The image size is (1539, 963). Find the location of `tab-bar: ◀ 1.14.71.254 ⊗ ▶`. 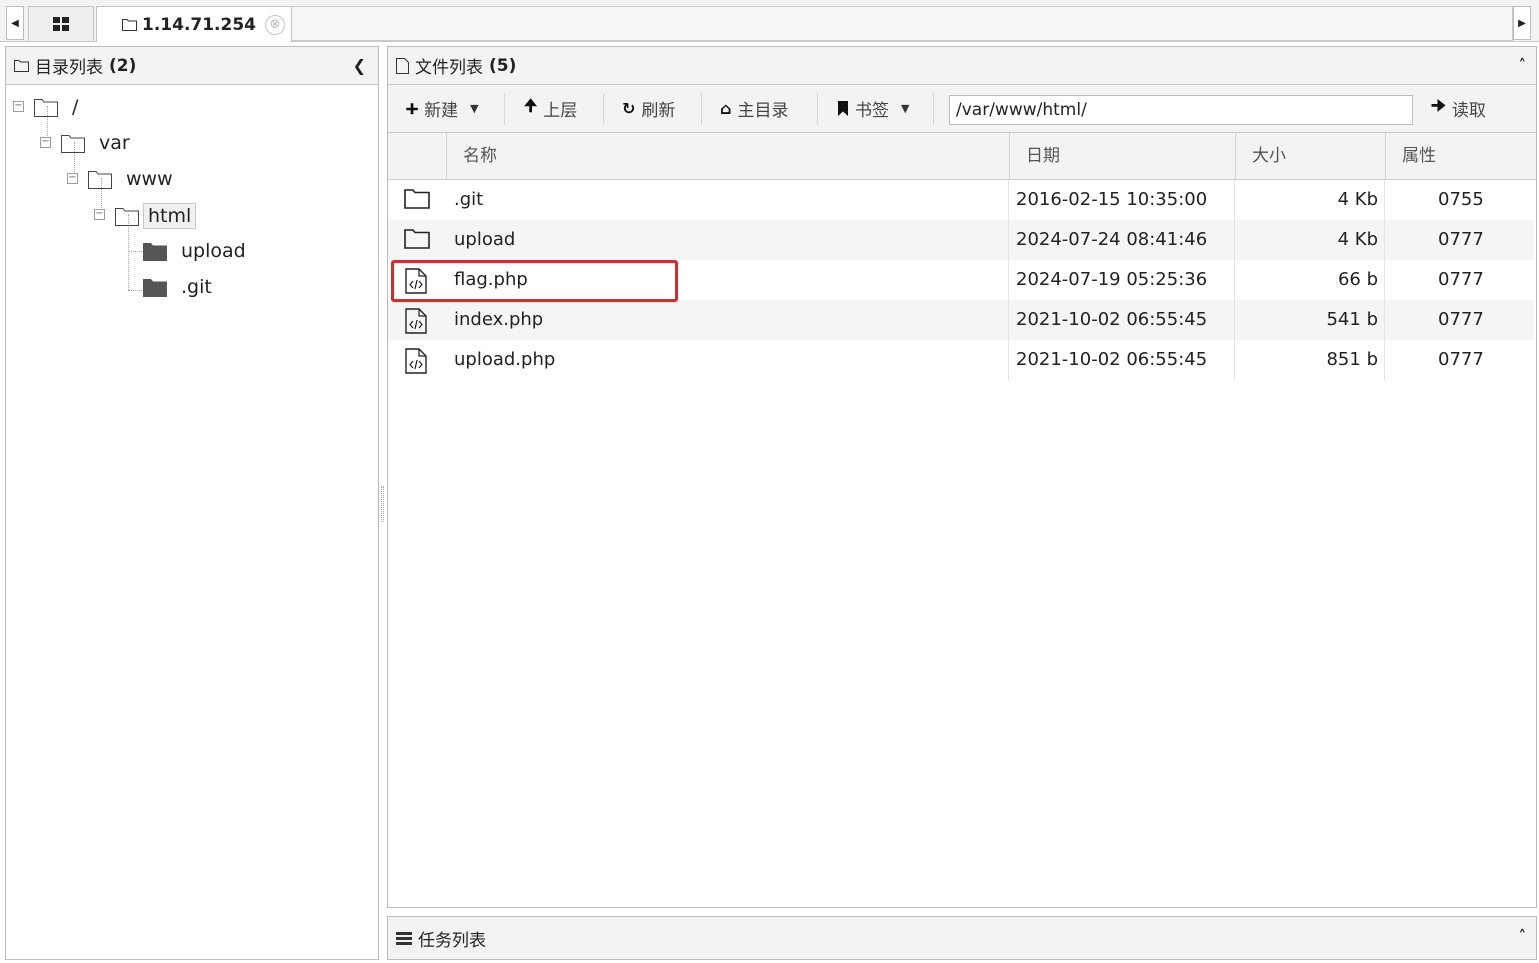

tab-bar: ◀ 1.14.71.254 ⊗ ▶ is located at coordinates (769, 21).